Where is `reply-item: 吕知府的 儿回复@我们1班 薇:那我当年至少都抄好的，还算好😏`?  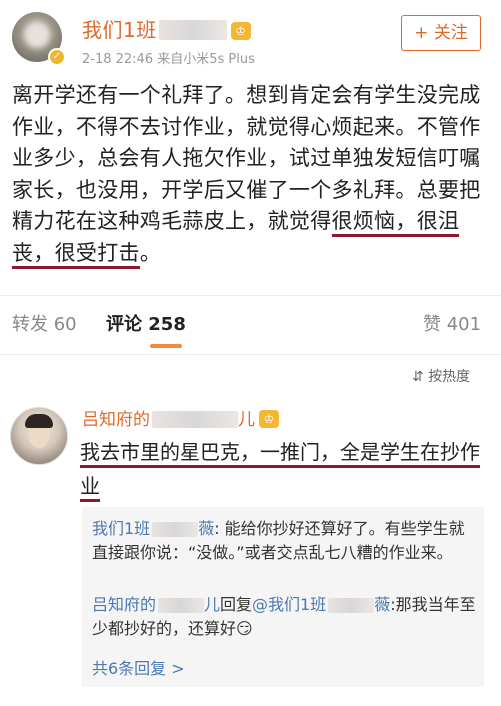
reply-item: 吕知府的 儿回复@我们1班 薇:那我当年至少都抄好的，还算好😏 is located at coordinates (284, 616).